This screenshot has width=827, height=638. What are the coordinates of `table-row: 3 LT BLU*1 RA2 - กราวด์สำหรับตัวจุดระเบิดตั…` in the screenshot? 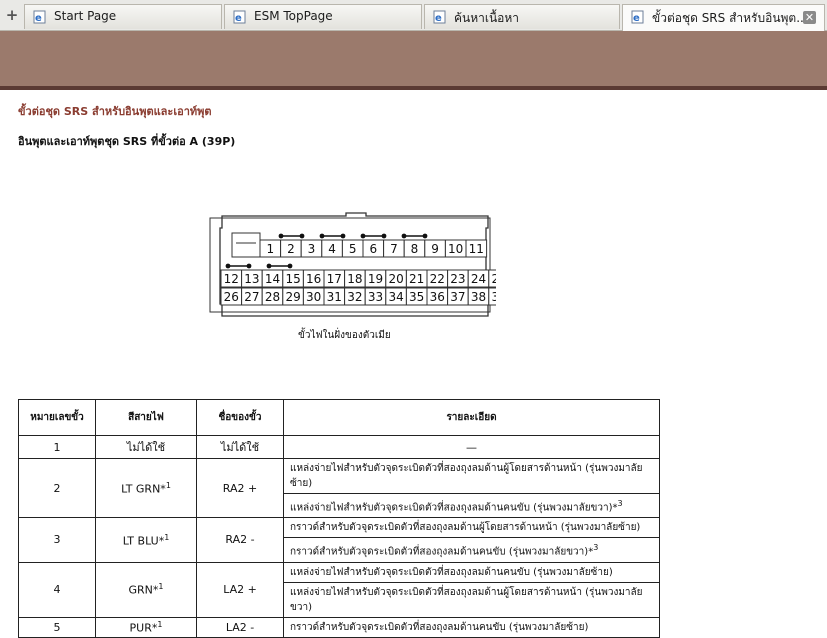 It's located at (339, 540).